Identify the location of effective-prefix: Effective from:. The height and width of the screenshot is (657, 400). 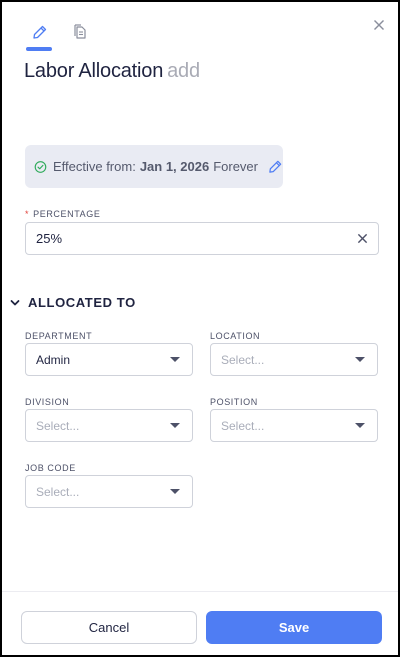
(94, 166).